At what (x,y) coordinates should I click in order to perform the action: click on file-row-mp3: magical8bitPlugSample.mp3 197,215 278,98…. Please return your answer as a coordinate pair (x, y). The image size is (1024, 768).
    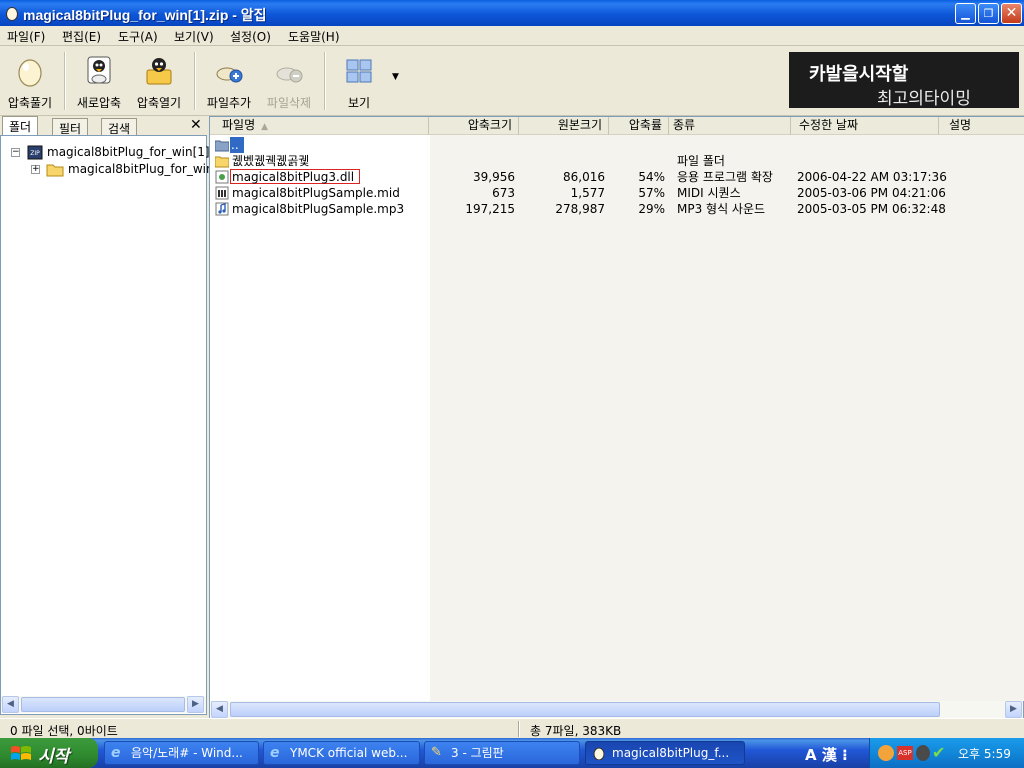
    Looking at the image, I should click on (617, 209).